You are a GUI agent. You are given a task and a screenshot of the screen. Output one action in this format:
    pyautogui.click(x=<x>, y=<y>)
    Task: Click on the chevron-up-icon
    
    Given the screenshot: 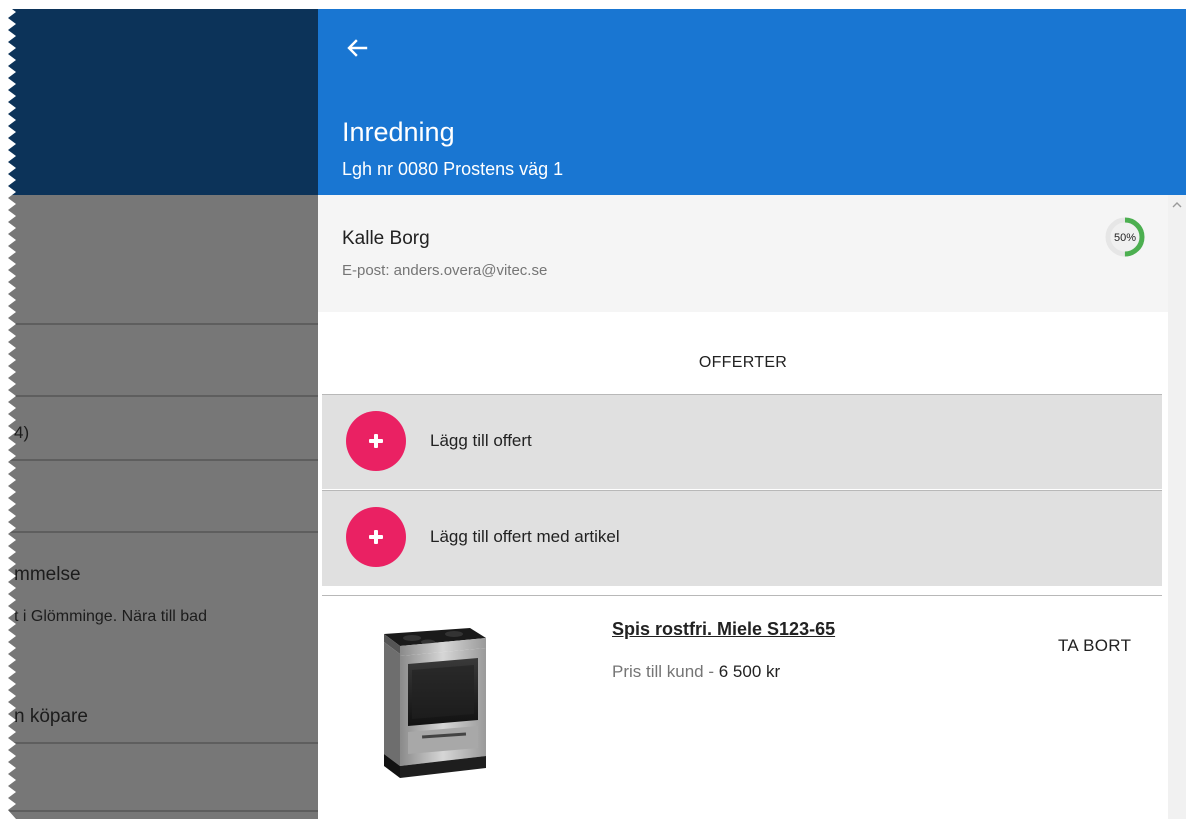 What is the action you would take?
    pyautogui.click(x=1177, y=205)
    